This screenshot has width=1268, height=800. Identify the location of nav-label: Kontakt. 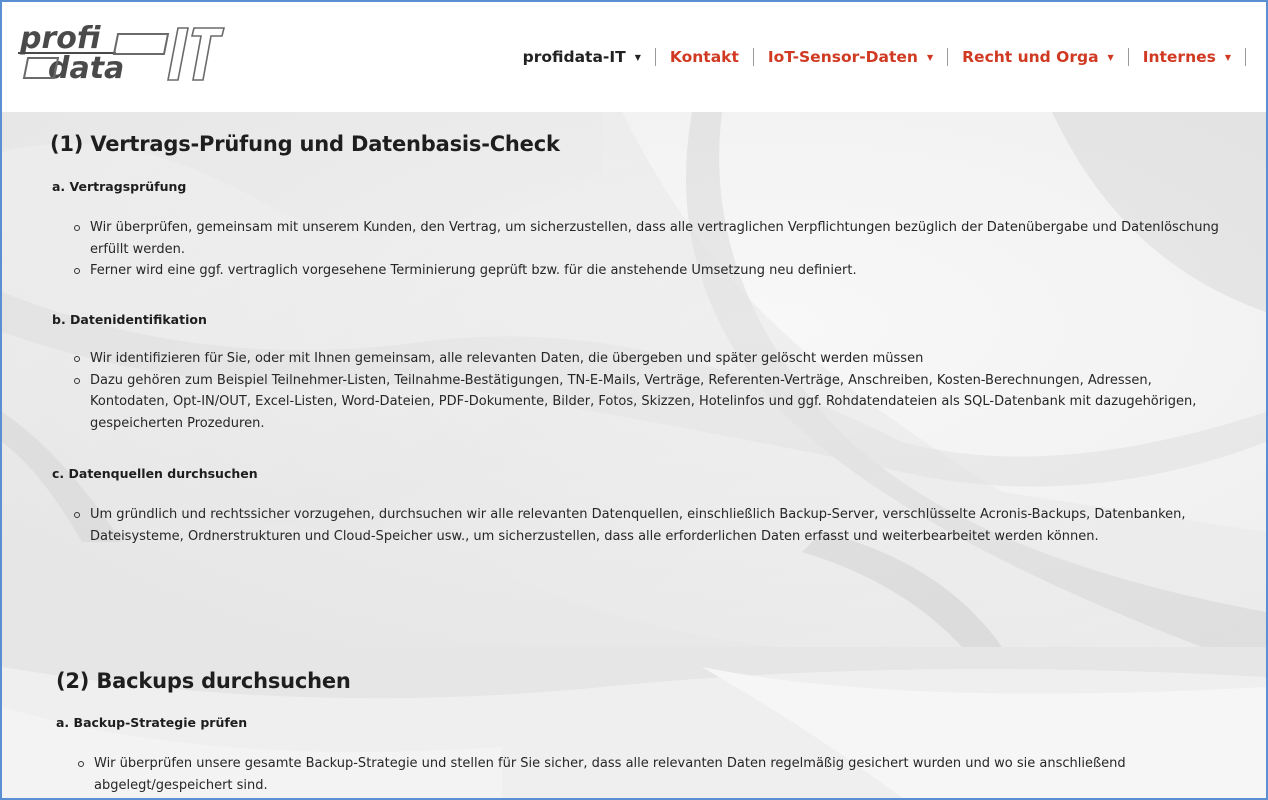
(704, 57).